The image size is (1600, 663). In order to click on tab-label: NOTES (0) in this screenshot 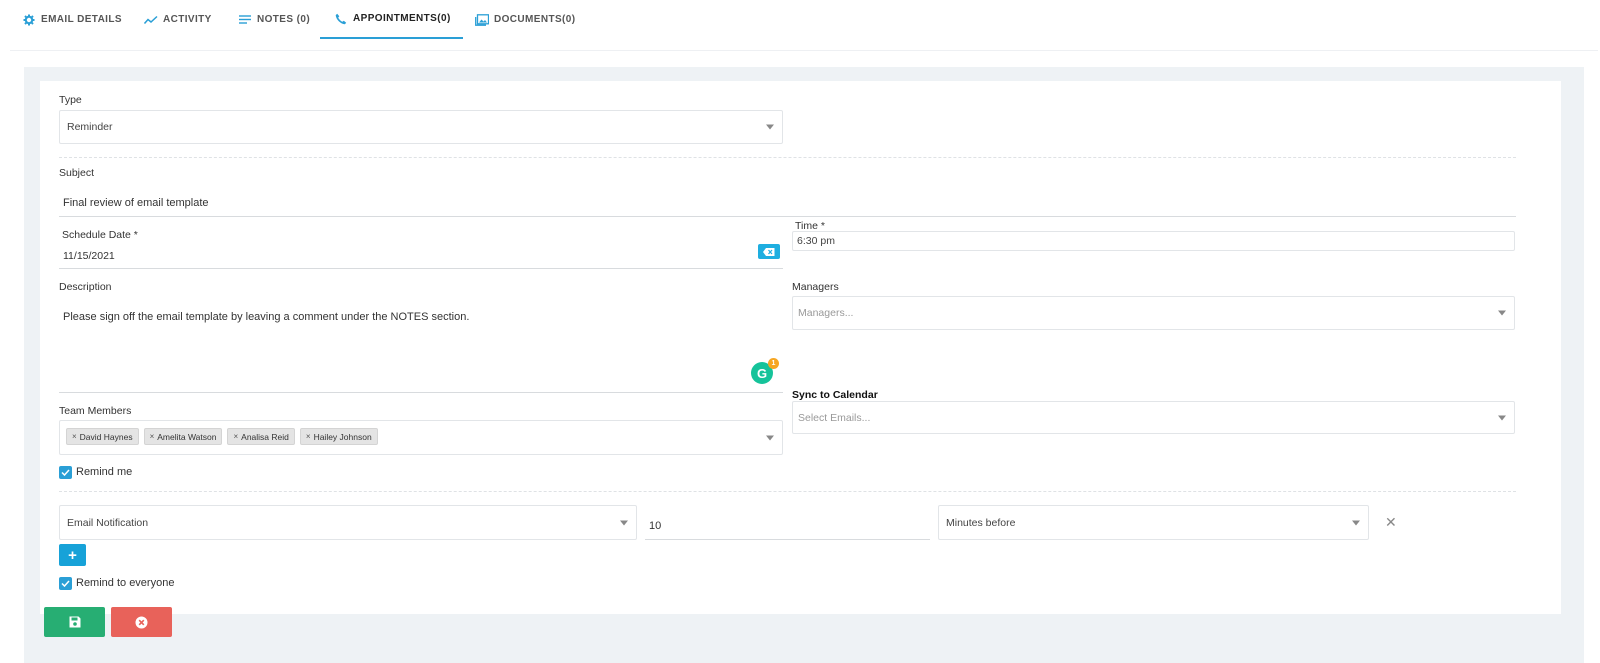, I will do `click(284, 19)`.